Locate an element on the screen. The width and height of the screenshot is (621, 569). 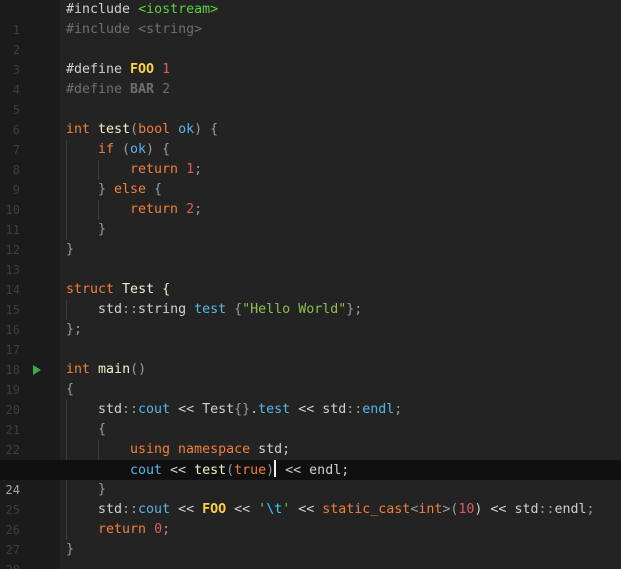
code-text: } else { is located at coordinates (130, 189).